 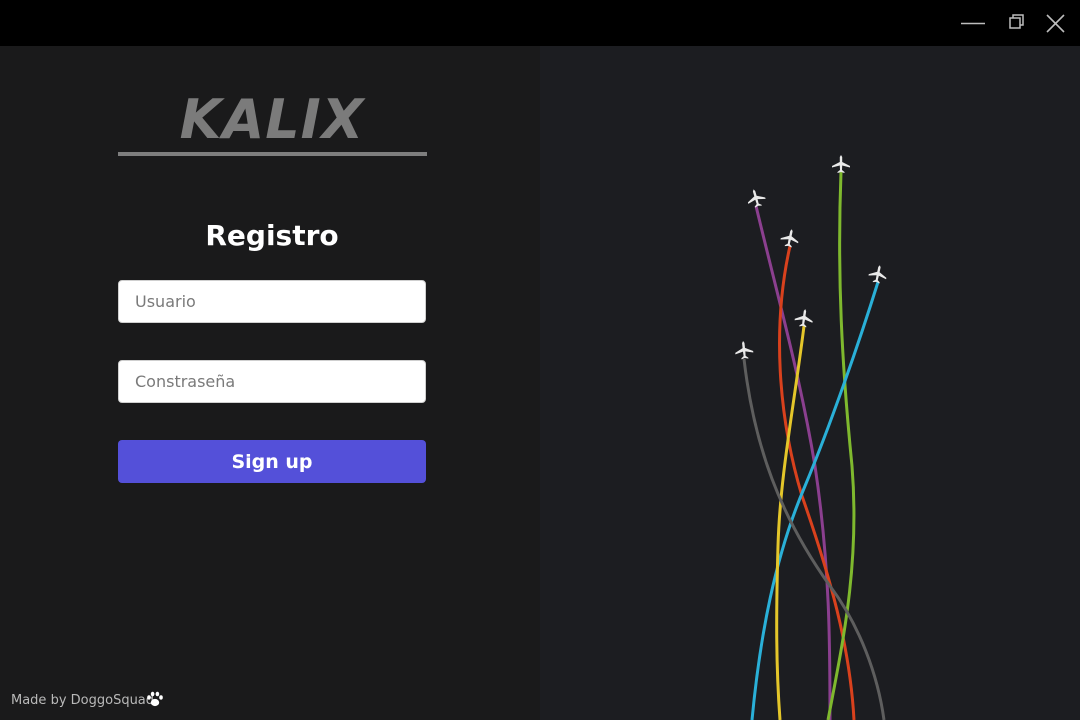 I want to click on close-icon, so click(x=1055, y=23).